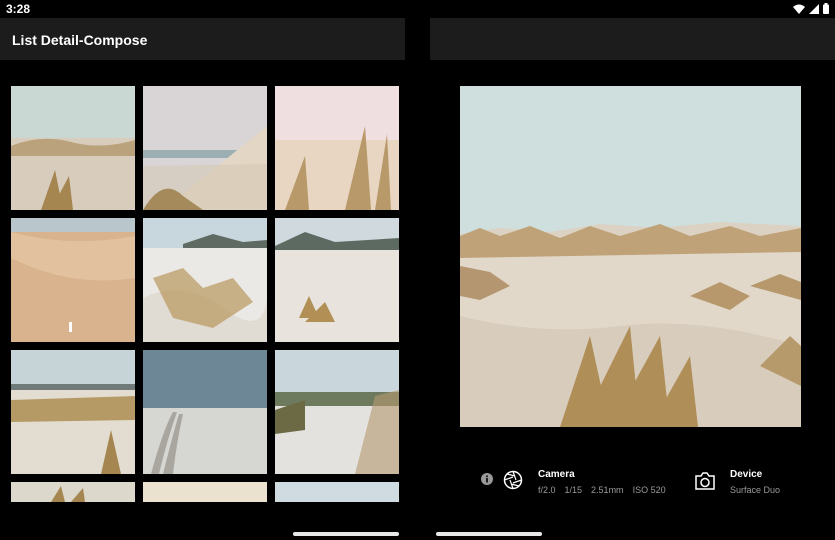 The height and width of the screenshot is (540, 835). What do you see at coordinates (705, 483) in the screenshot?
I see `camera-icon` at bounding box center [705, 483].